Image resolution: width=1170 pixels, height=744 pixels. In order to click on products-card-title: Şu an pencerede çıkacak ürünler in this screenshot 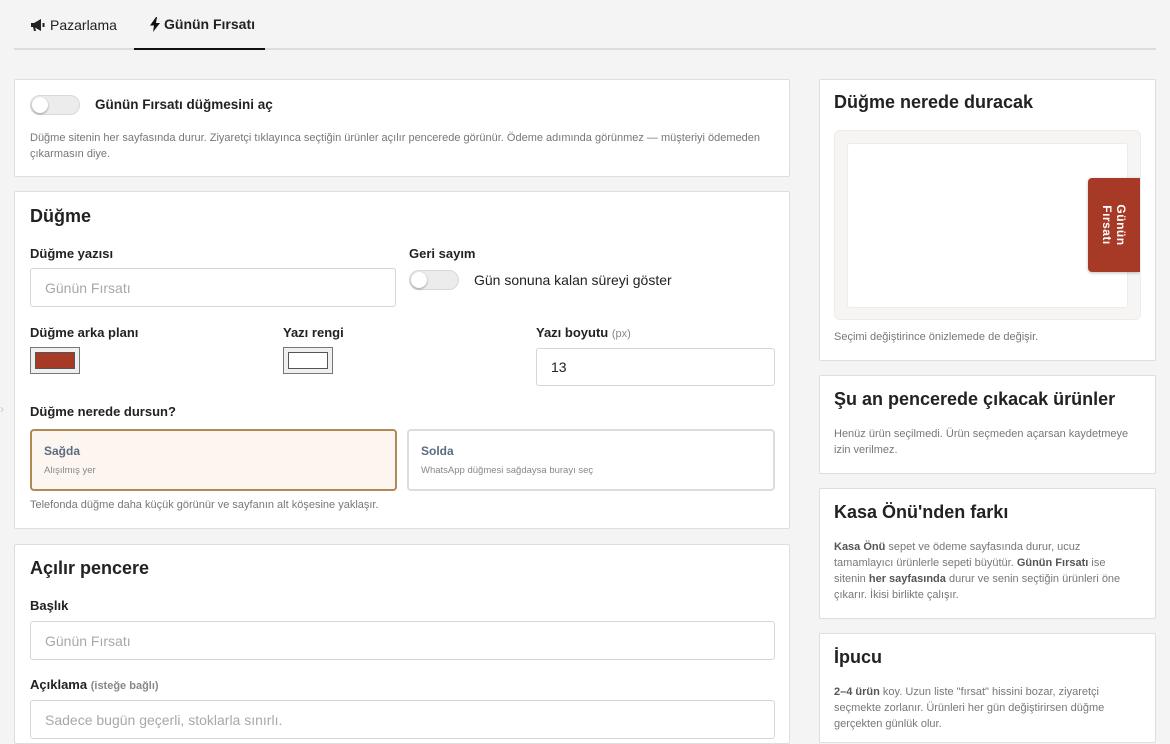, I will do `click(975, 399)`.